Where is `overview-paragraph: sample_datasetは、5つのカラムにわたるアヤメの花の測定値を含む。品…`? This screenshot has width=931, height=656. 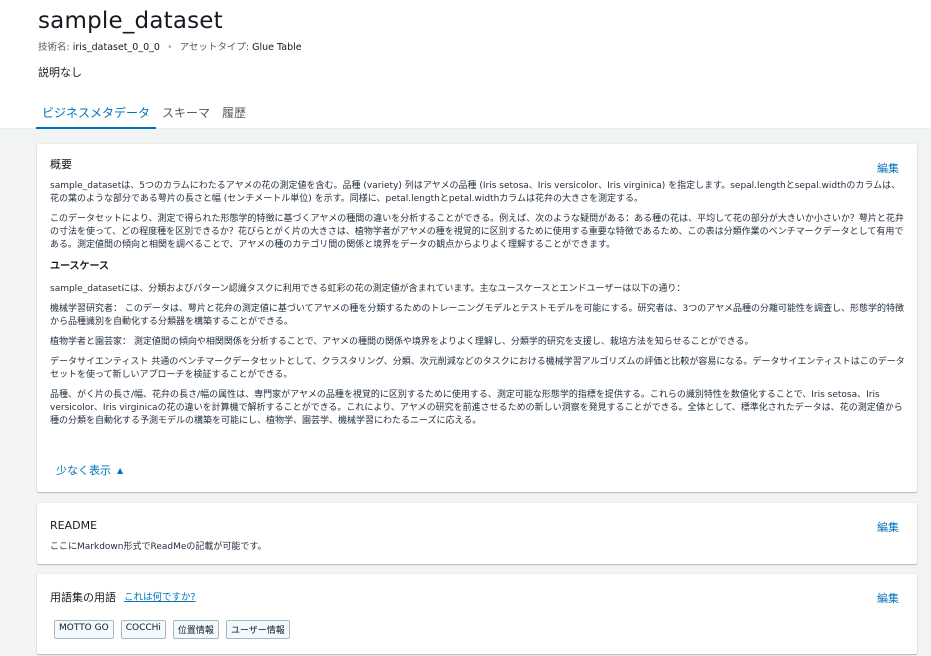 overview-paragraph: sample_datasetは、5つのカラムにわたるアヤメの花の測定値を含む。品… is located at coordinates (475, 192).